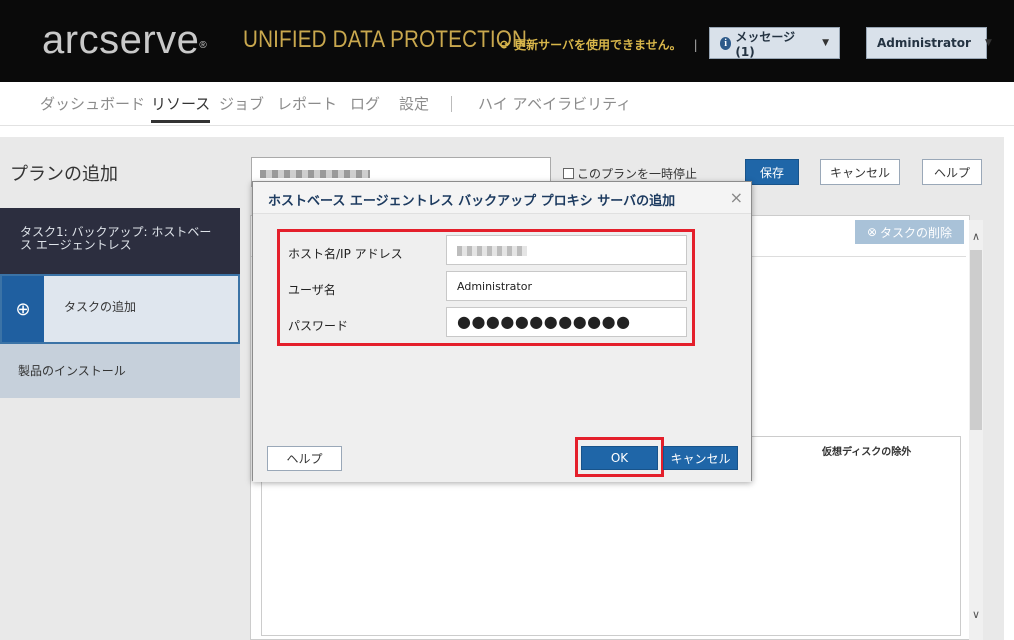 The image size is (1014, 640). I want to click on delete-task-button: ⊗ タスクの削除, so click(909, 232).